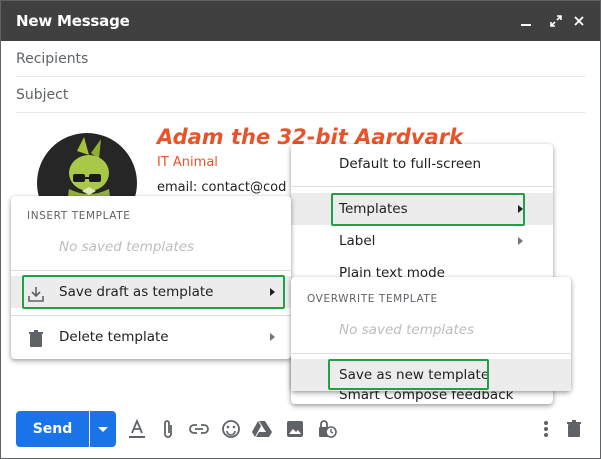 The height and width of the screenshot is (459, 601). Describe the element at coordinates (199, 429) in the screenshot. I see `link-icon` at that location.